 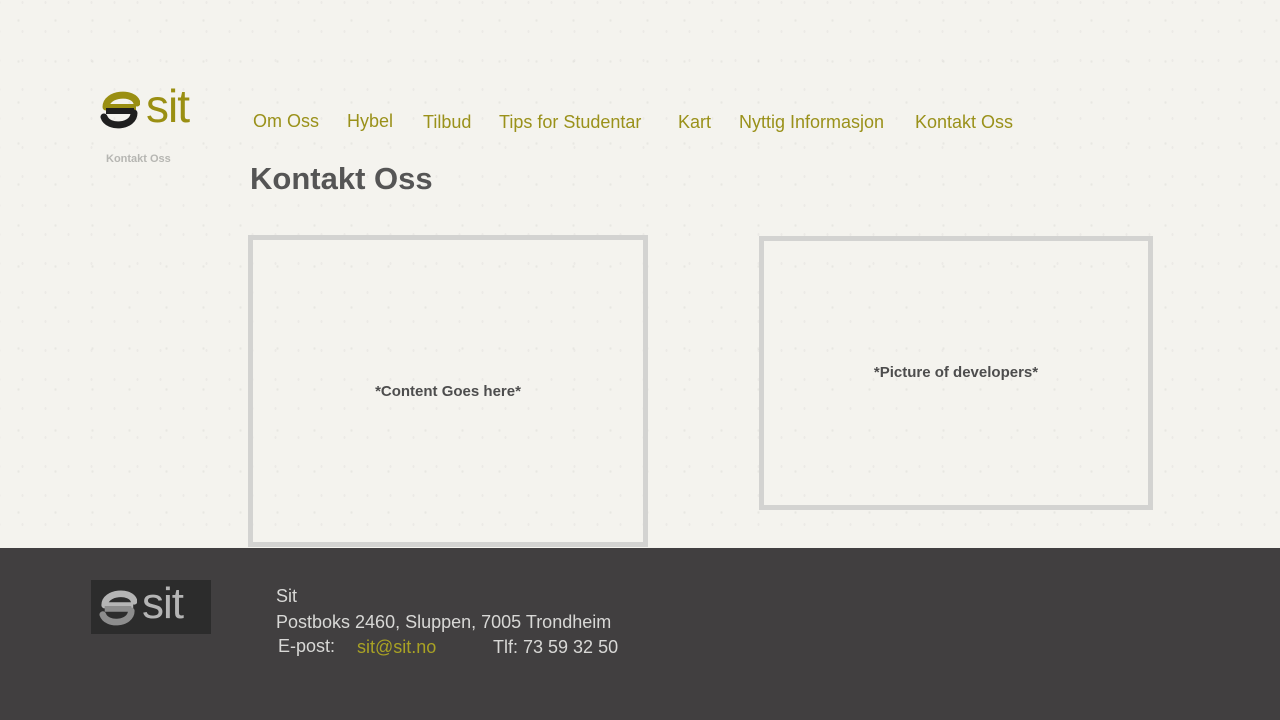 I want to click on content-panel: *Content Goes here*, so click(x=448, y=391).